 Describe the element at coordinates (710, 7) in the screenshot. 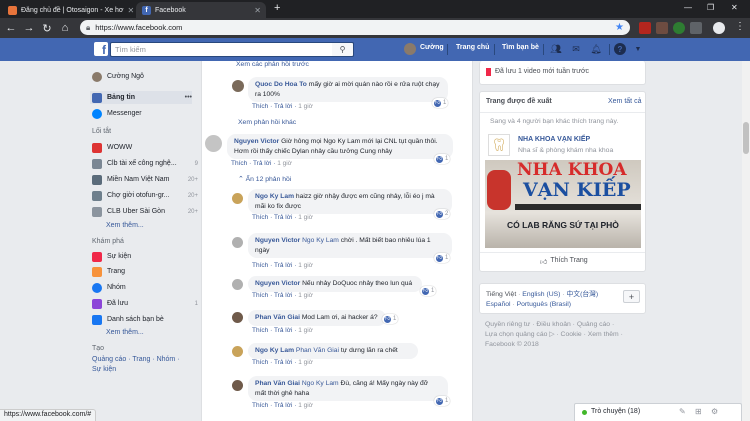

I see `maximize-icon: ❐` at that location.